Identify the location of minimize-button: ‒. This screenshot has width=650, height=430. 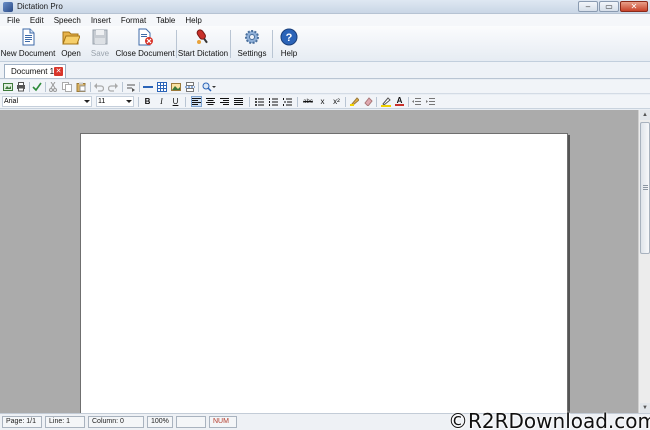
(588, 6).